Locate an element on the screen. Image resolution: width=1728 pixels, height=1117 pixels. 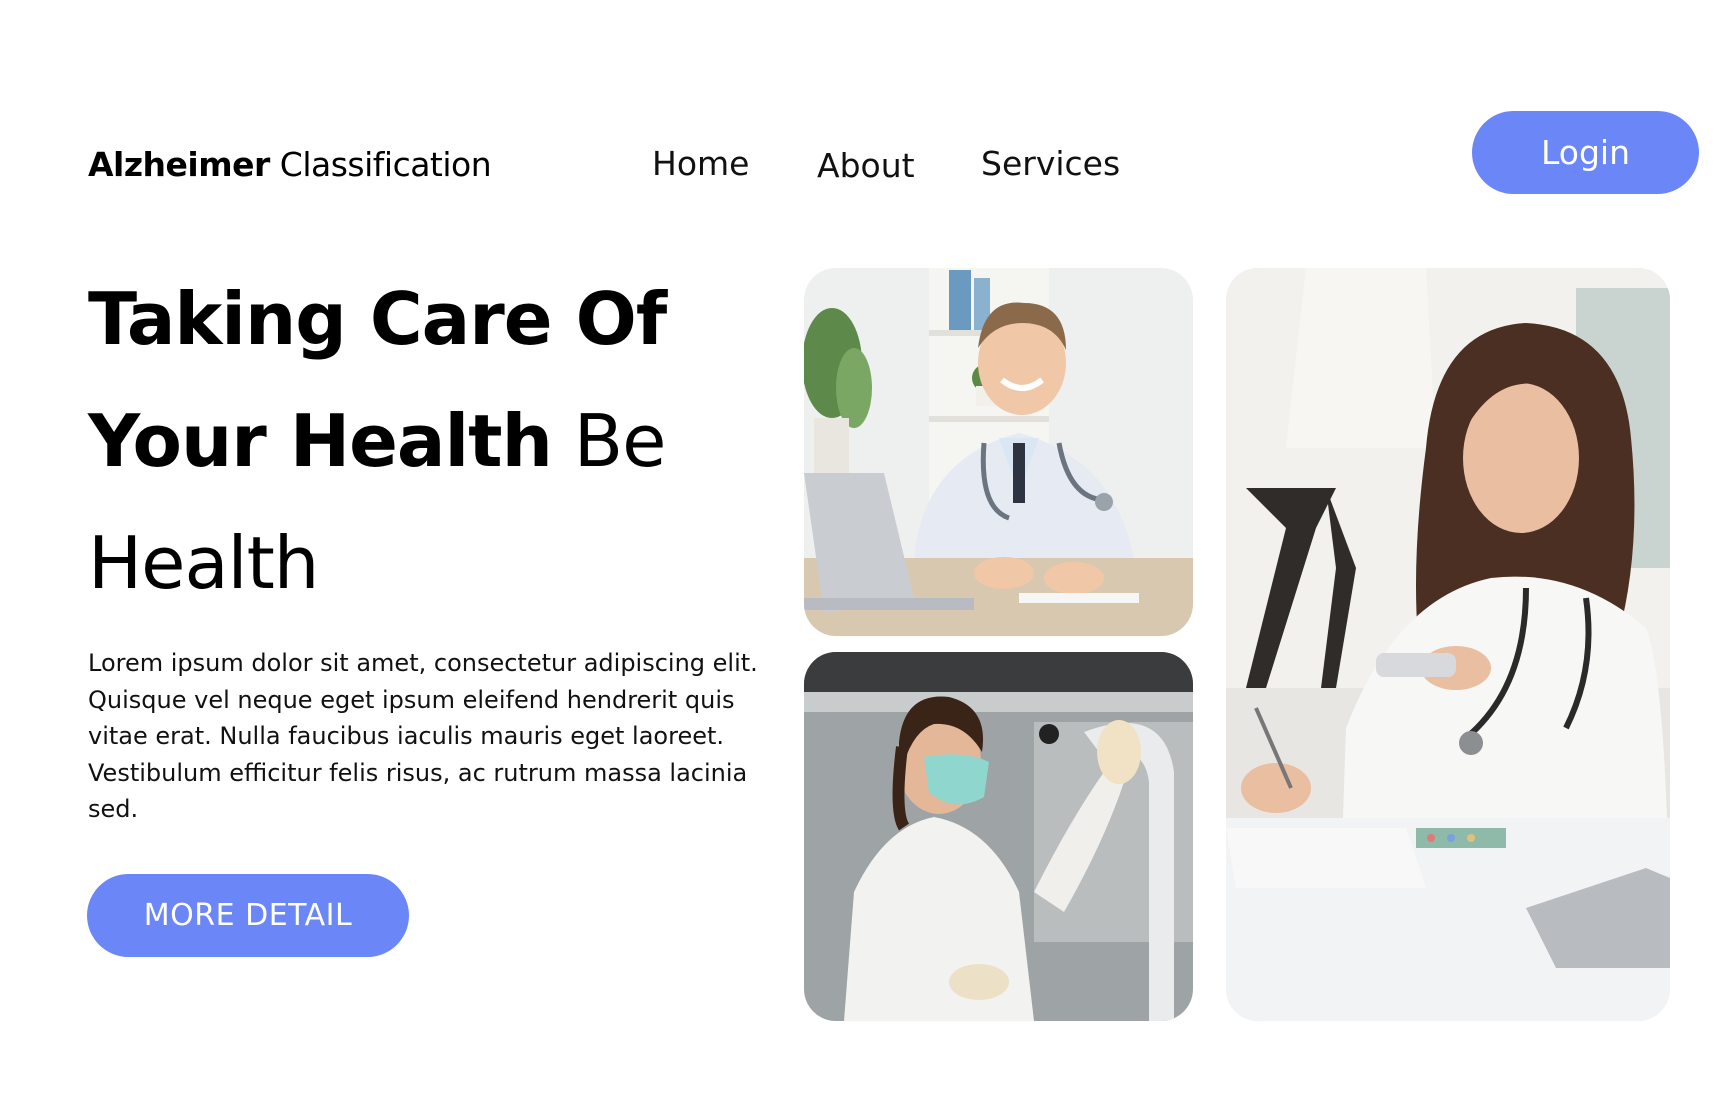
nav-services: Services is located at coordinates (1050, 164).